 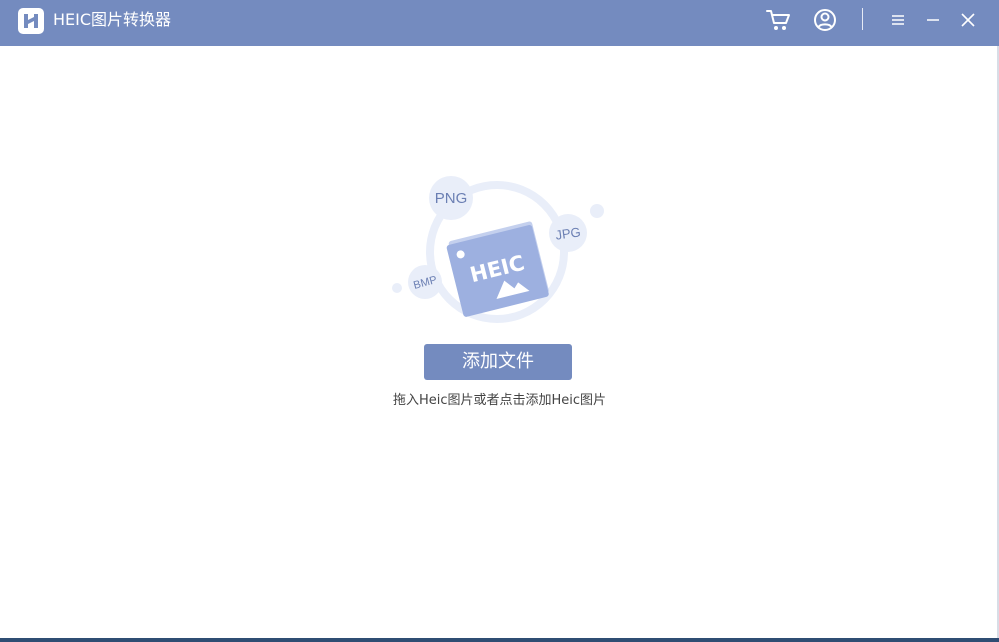 I want to click on user-account-button, so click(x=825, y=20).